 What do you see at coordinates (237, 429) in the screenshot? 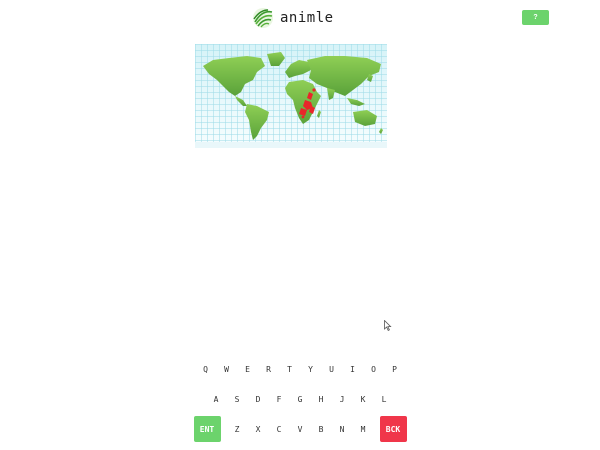
I see `key-z: Z` at bounding box center [237, 429].